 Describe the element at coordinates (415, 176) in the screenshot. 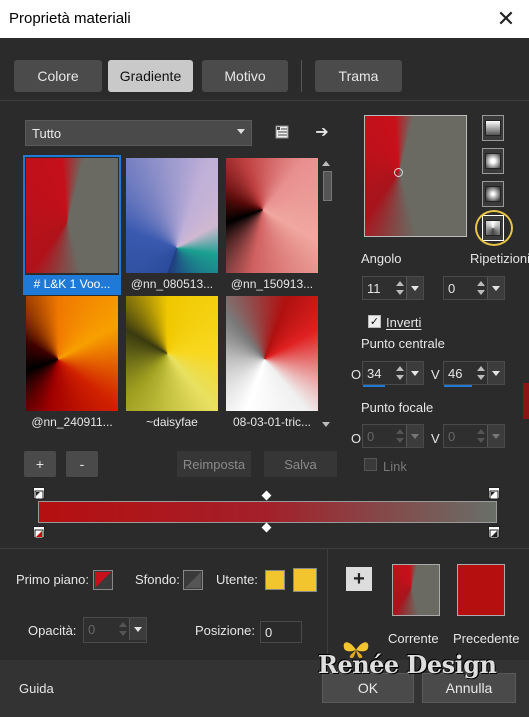

I see `gradient-preview` at that location.